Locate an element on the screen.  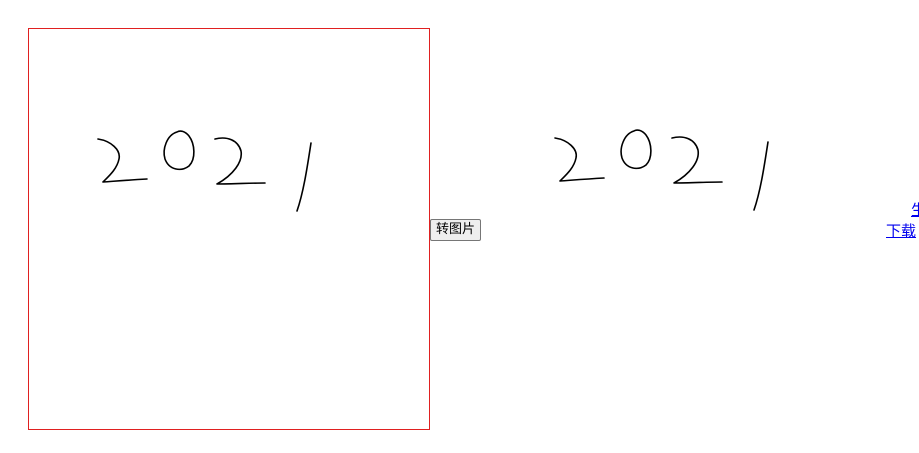
drawing-strokes is located at coordinates (204, 171).